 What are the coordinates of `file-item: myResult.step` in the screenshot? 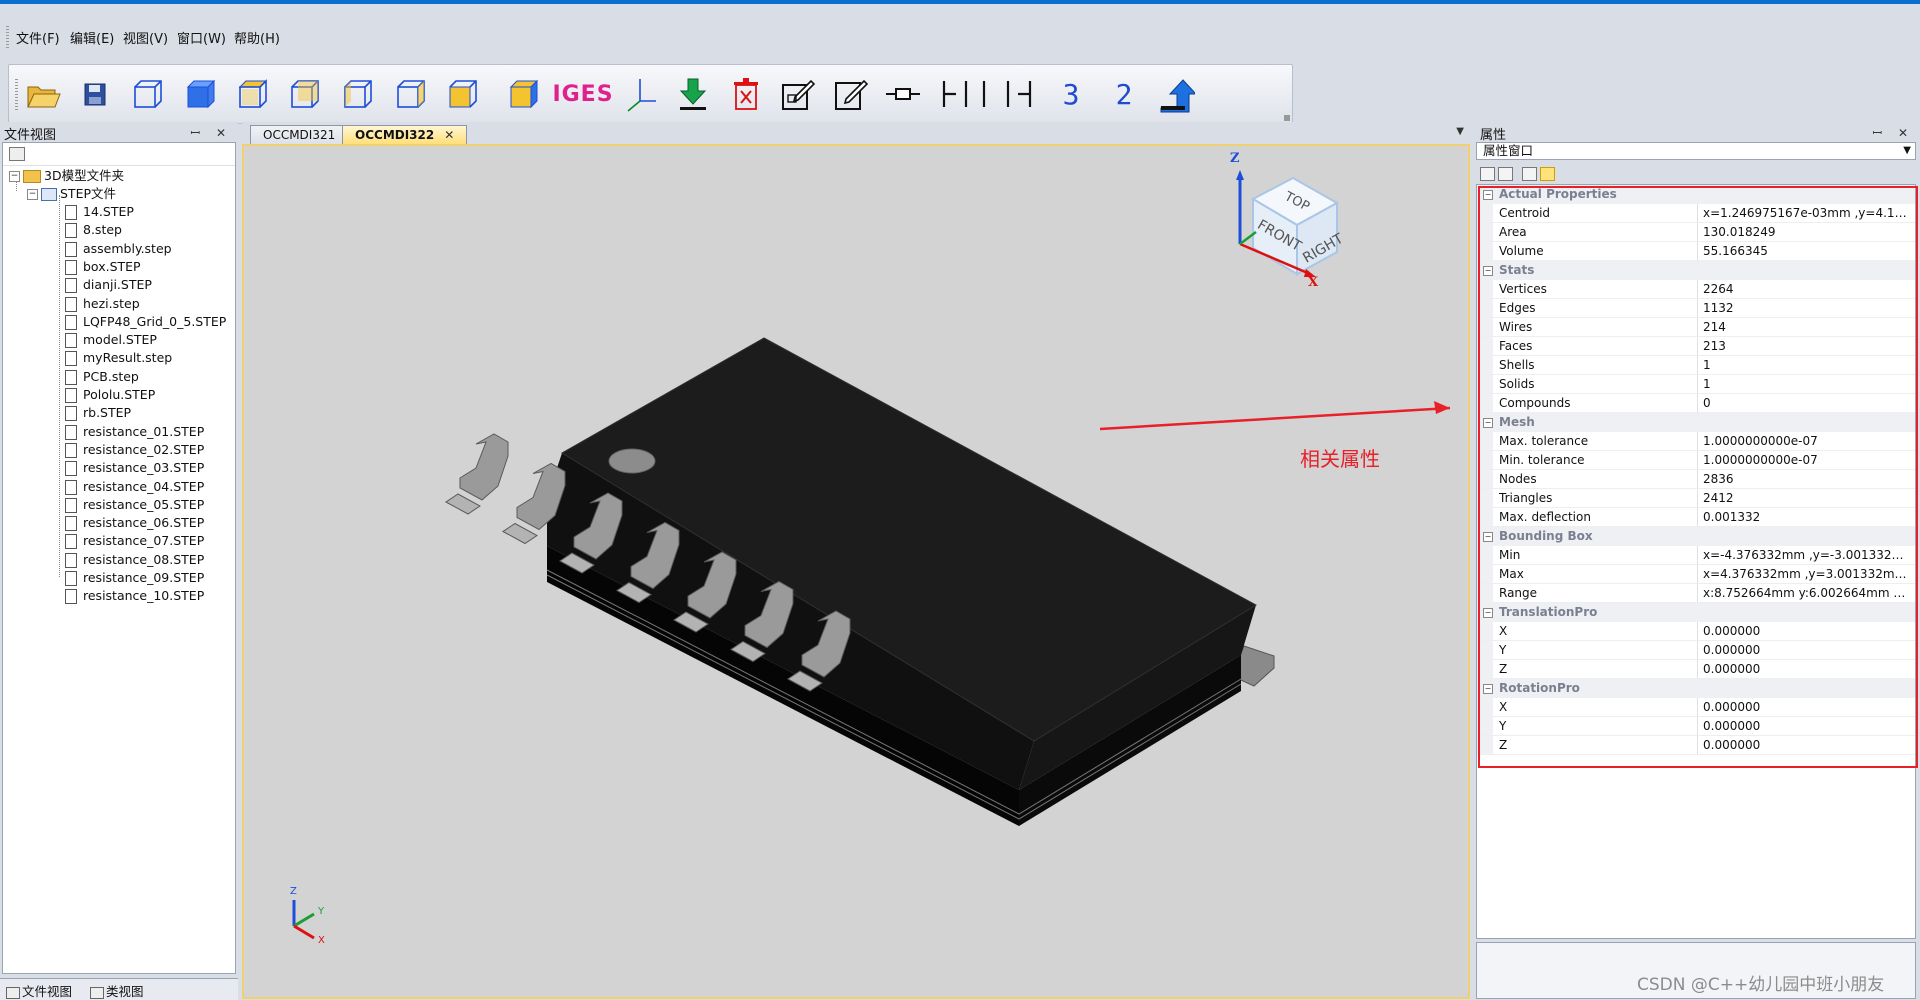 It's located at (118, 358).